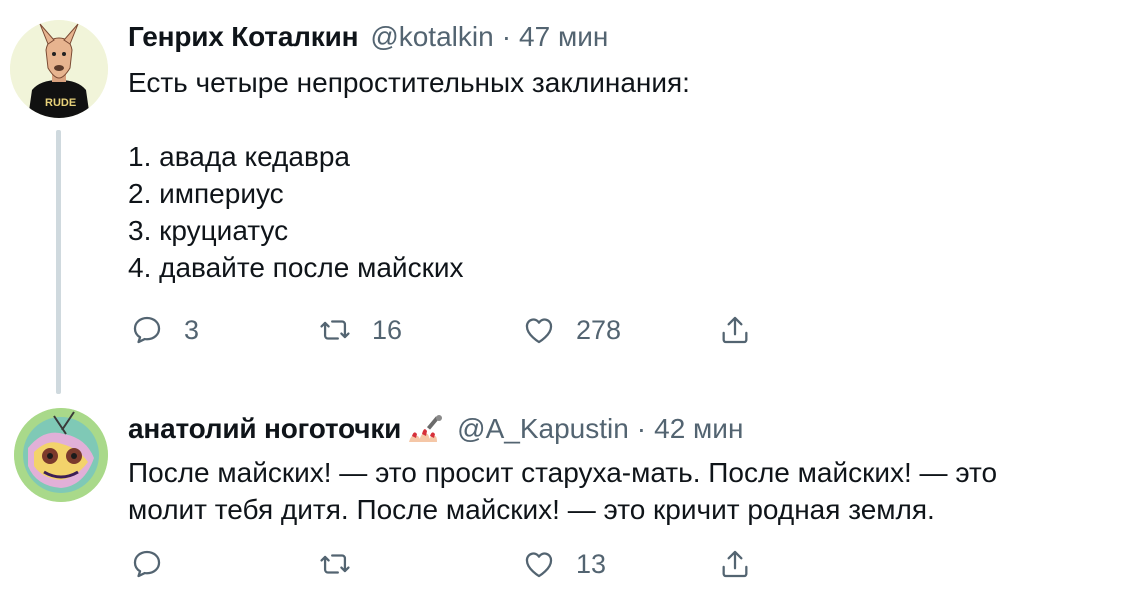 The image size is (1122, 594). Describe the element at coordinates (698, 429) in the screenshot. I see `timestamp: 42 мин` at that location.